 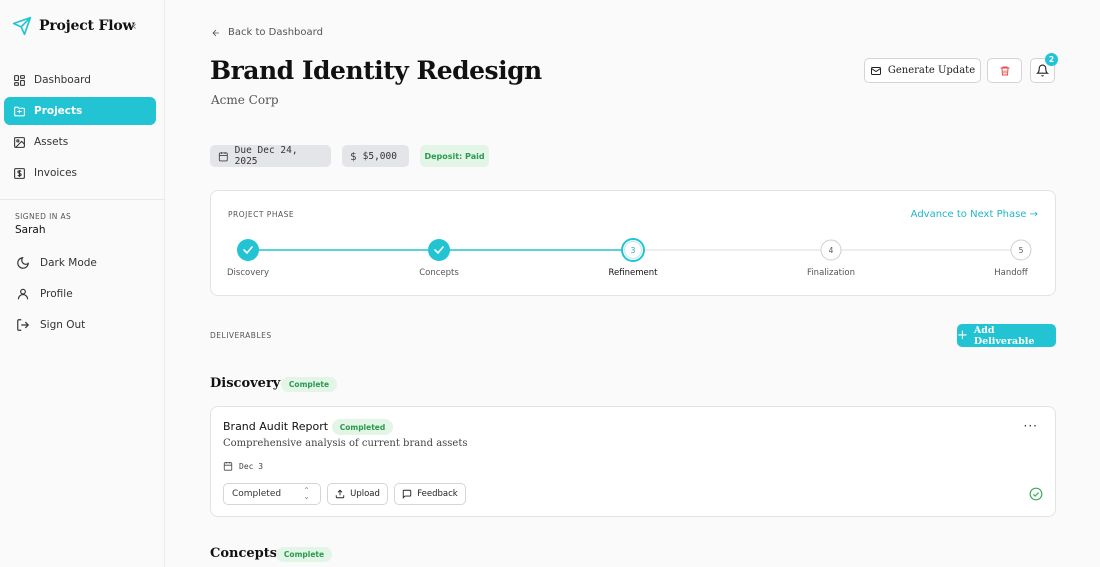 I want to click on app-name: Project Flow, so click(x=87, y=26).